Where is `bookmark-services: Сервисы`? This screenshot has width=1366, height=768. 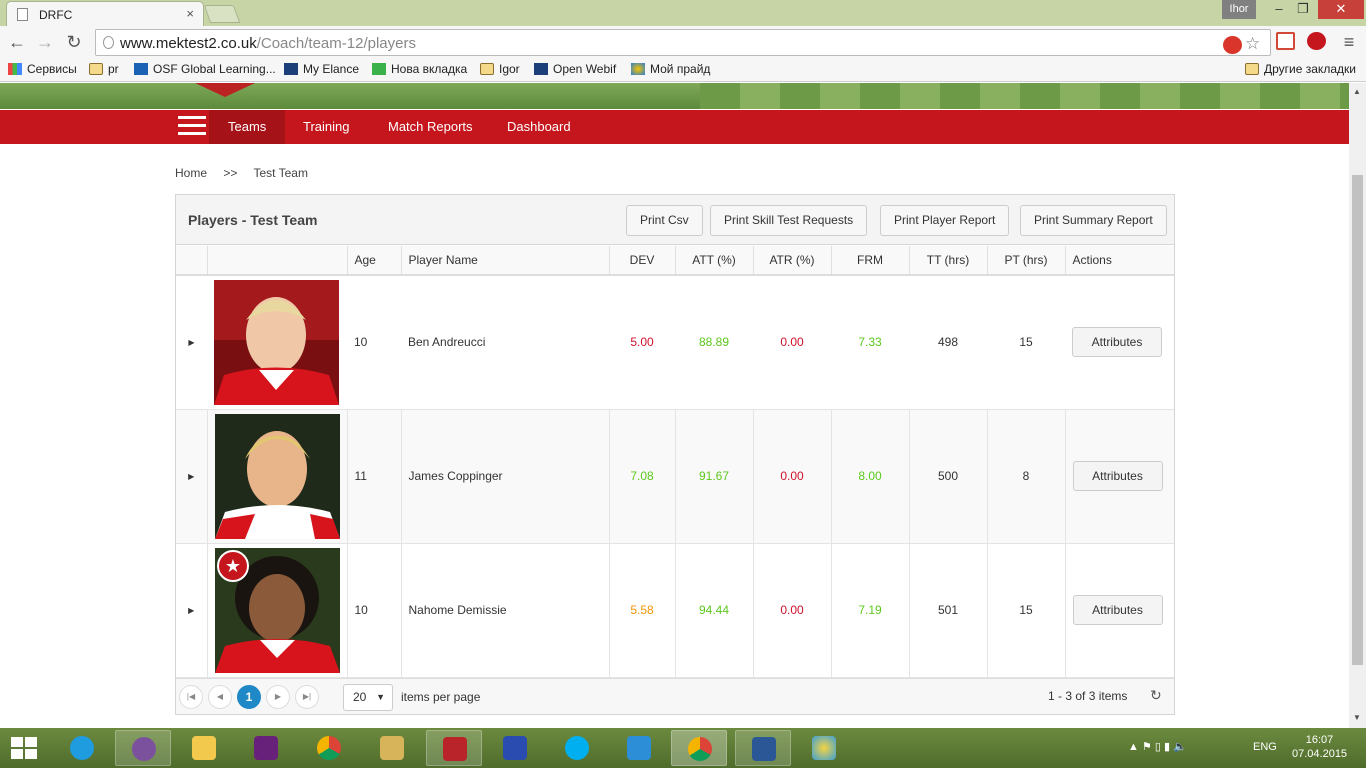 bookmark-services: Сервисы is located at coordinates (42, 69).